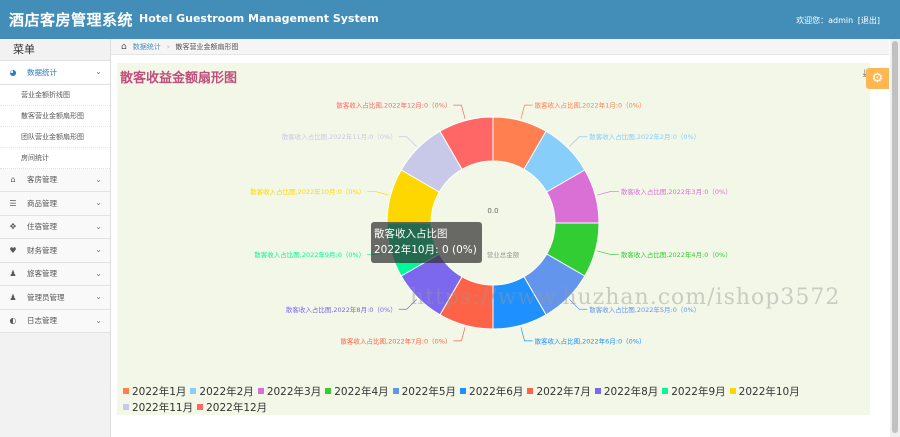  What do you see at coordinates (625, 297) in the screenshot?
I see `watermark: https://www.huzhan.com/ishop3572` at bounding box center [625, 297].